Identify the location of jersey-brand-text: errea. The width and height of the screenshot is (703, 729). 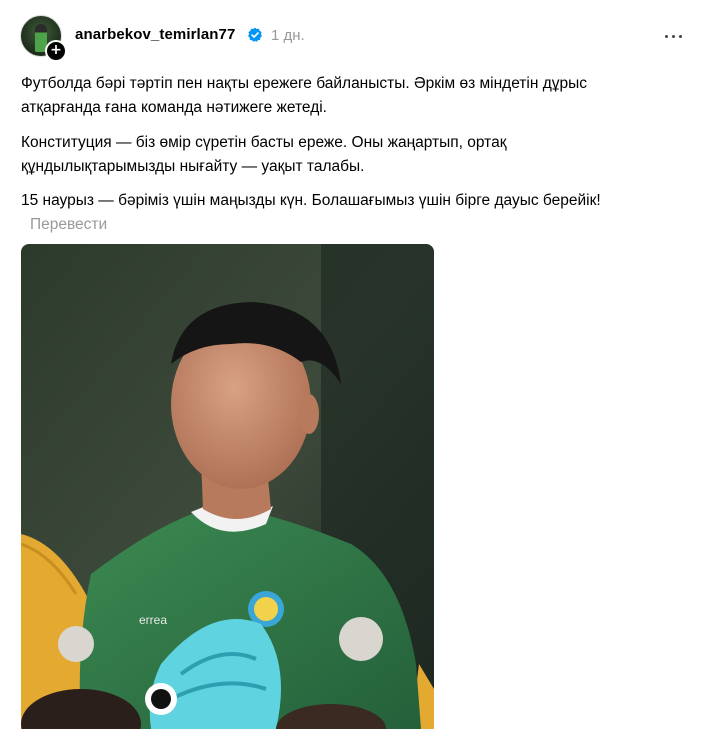
(153, 620).